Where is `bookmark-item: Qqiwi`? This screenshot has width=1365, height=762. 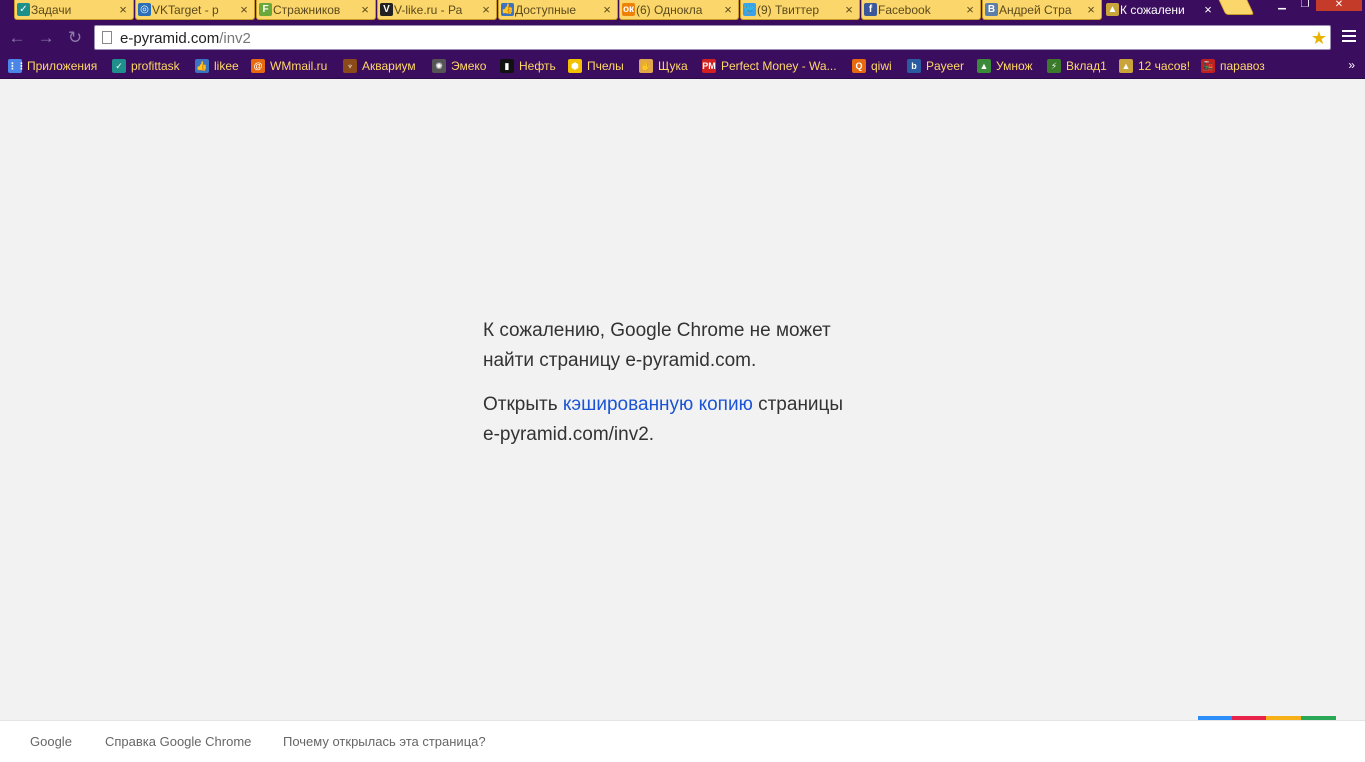 bookmark-item: Qqiwi is located at coordinates (872, 66).